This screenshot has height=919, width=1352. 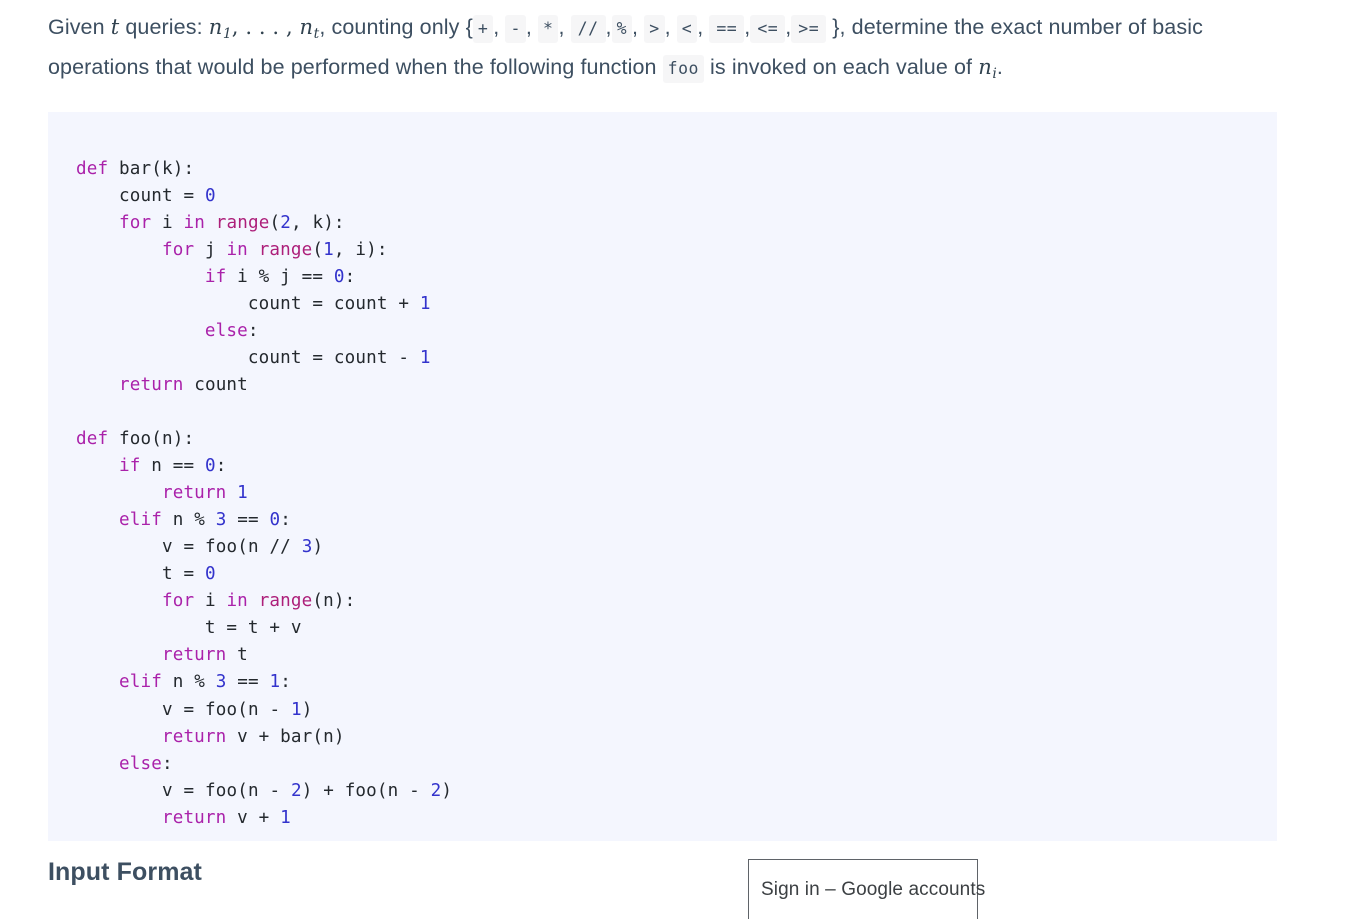 I want to click on statement-text-2: queries:, so click(x=164, y=27).